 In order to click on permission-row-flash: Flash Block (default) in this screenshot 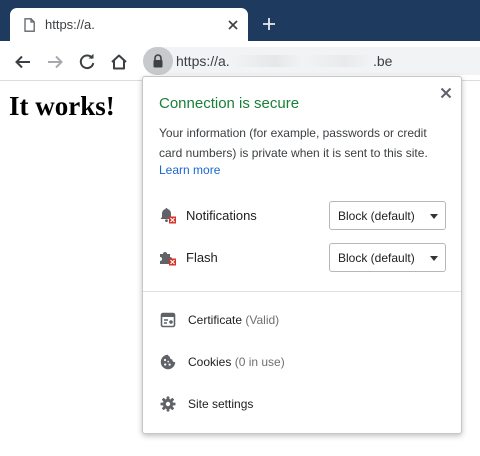, I will do `click(303, 258)`.